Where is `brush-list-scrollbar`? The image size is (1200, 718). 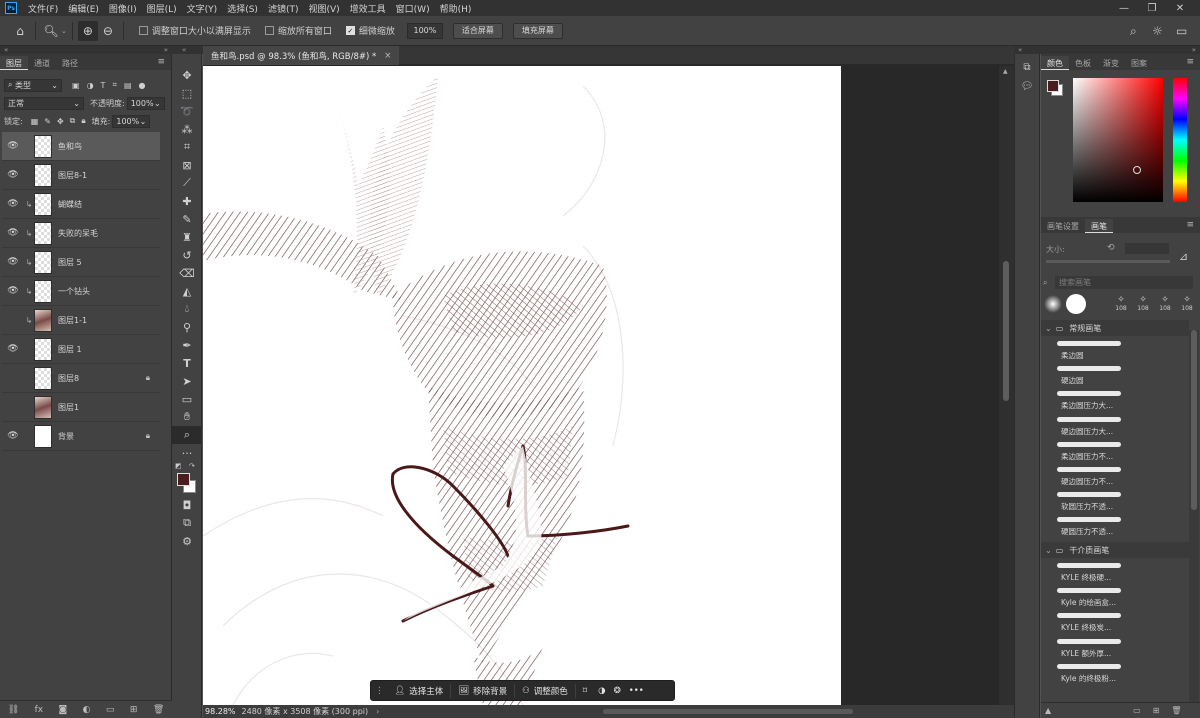
brush-list-scrollbar is located at coordinates (1194, 520).